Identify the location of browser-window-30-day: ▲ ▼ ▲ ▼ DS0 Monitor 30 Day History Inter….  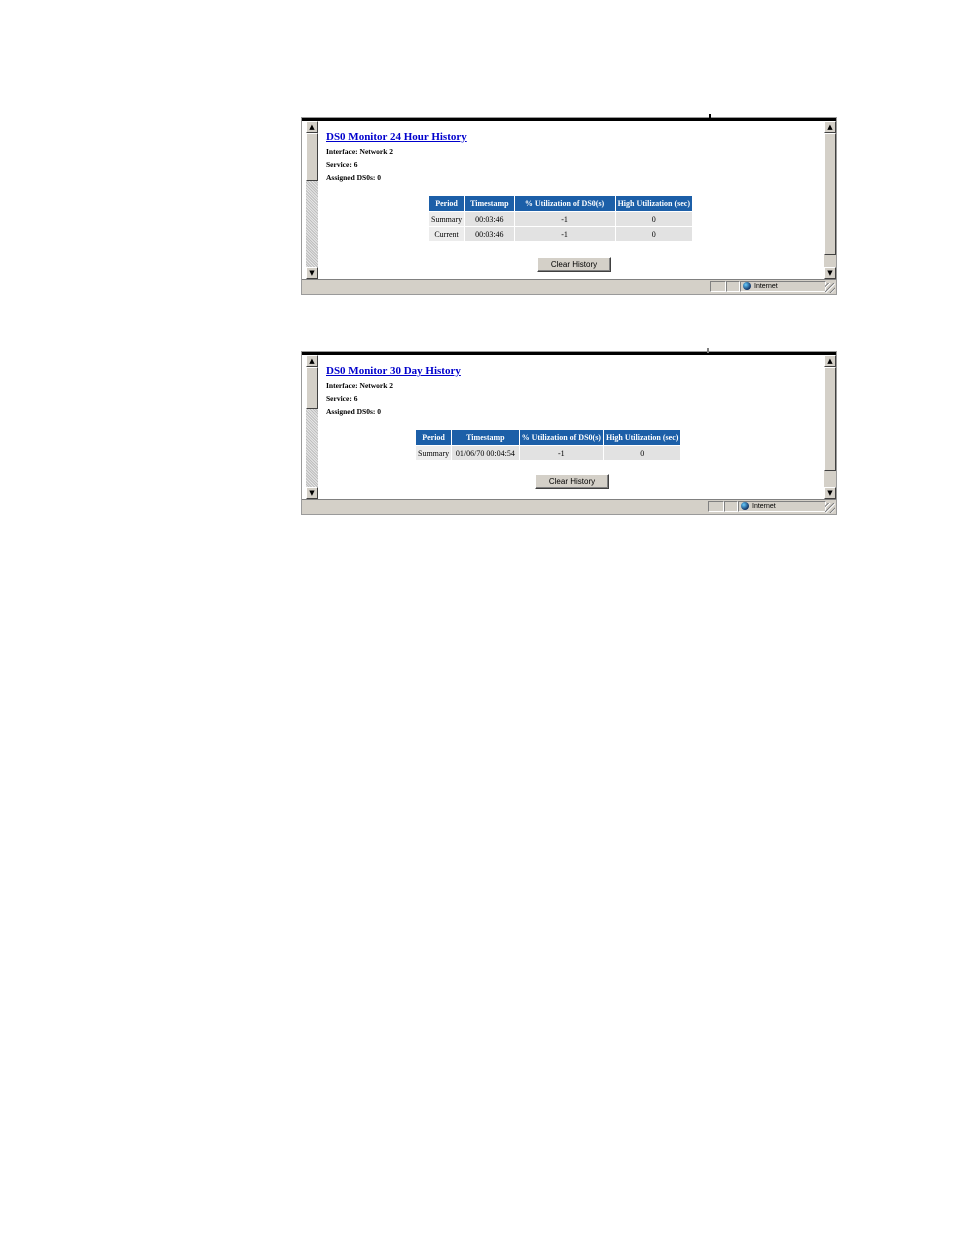
(569, 431).